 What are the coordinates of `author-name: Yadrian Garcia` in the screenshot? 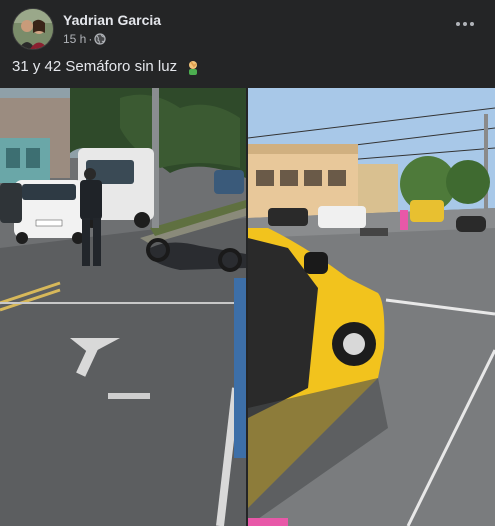 It's located at (112, 20).